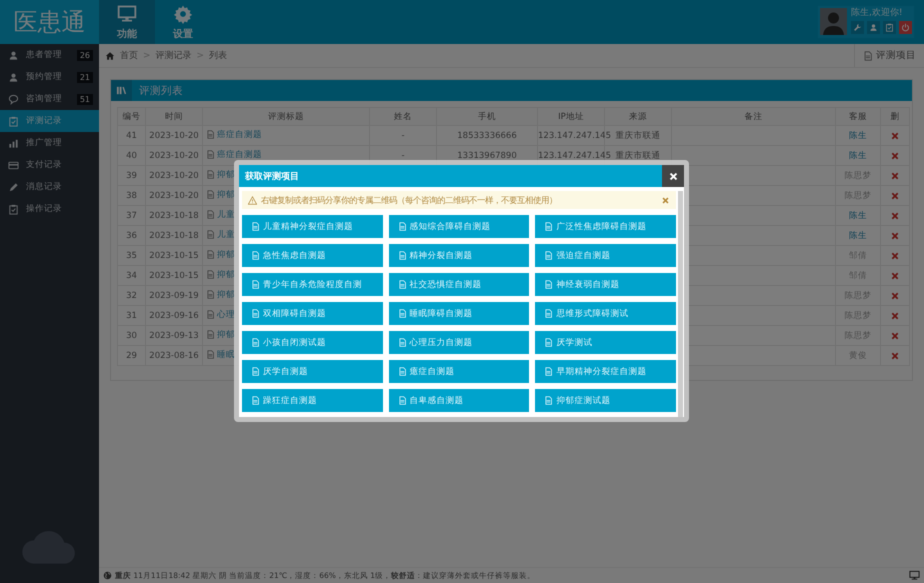 This screenshot has width=924, height=583. Describe the element at coordinates (129, 55) in the screenshot. I see `breadcrumb-link: 首页` at that location.